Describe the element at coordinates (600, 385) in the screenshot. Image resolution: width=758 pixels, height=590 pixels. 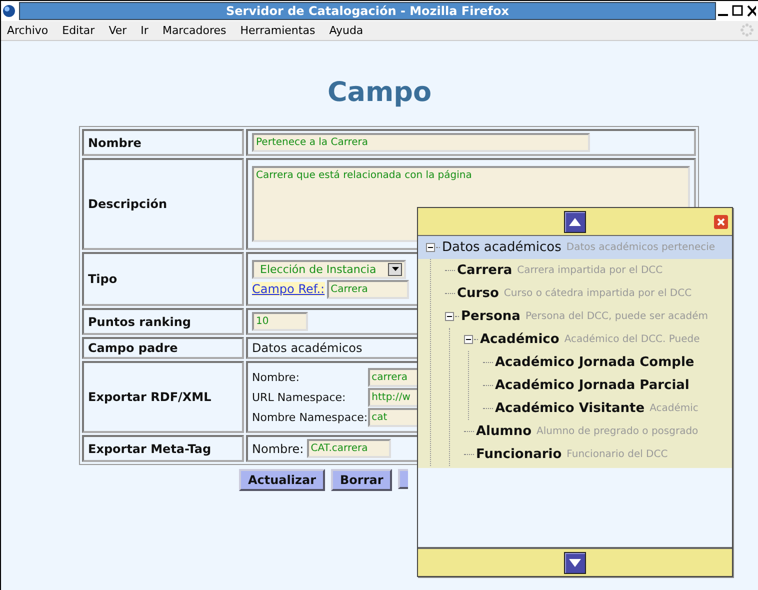
I see `tree-item: Académico Jornada Parcial` at that location.